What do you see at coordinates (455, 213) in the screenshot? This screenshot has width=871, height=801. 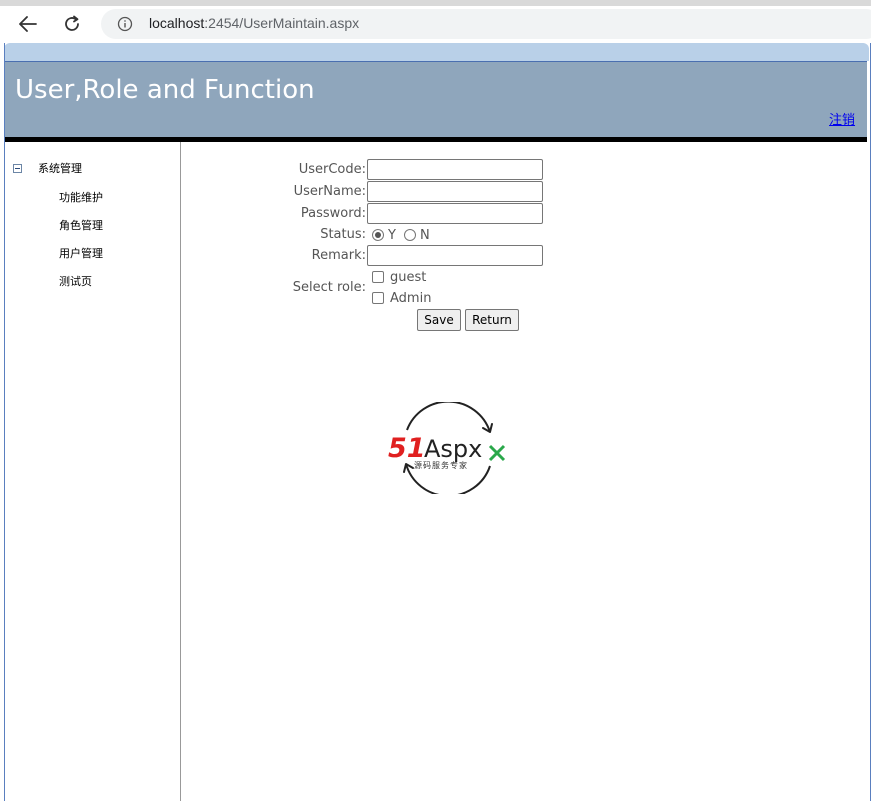 I see `password-field` at bounding box center [455, 213].